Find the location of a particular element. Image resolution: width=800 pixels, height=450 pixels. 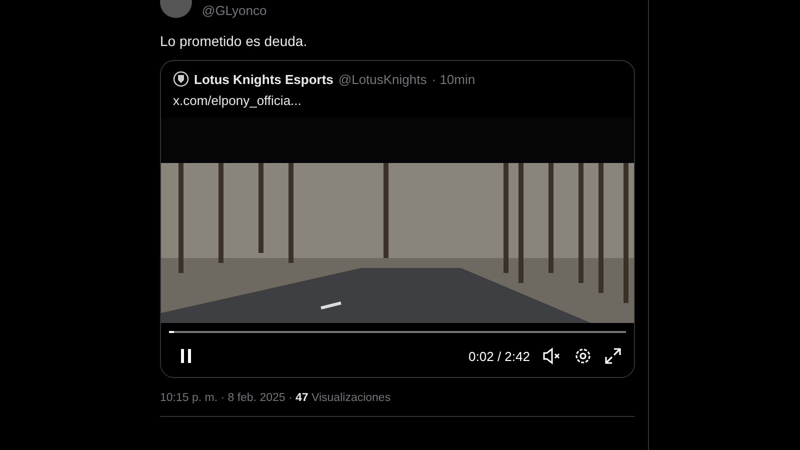

pause-icon is located at coordinates (186, 356).